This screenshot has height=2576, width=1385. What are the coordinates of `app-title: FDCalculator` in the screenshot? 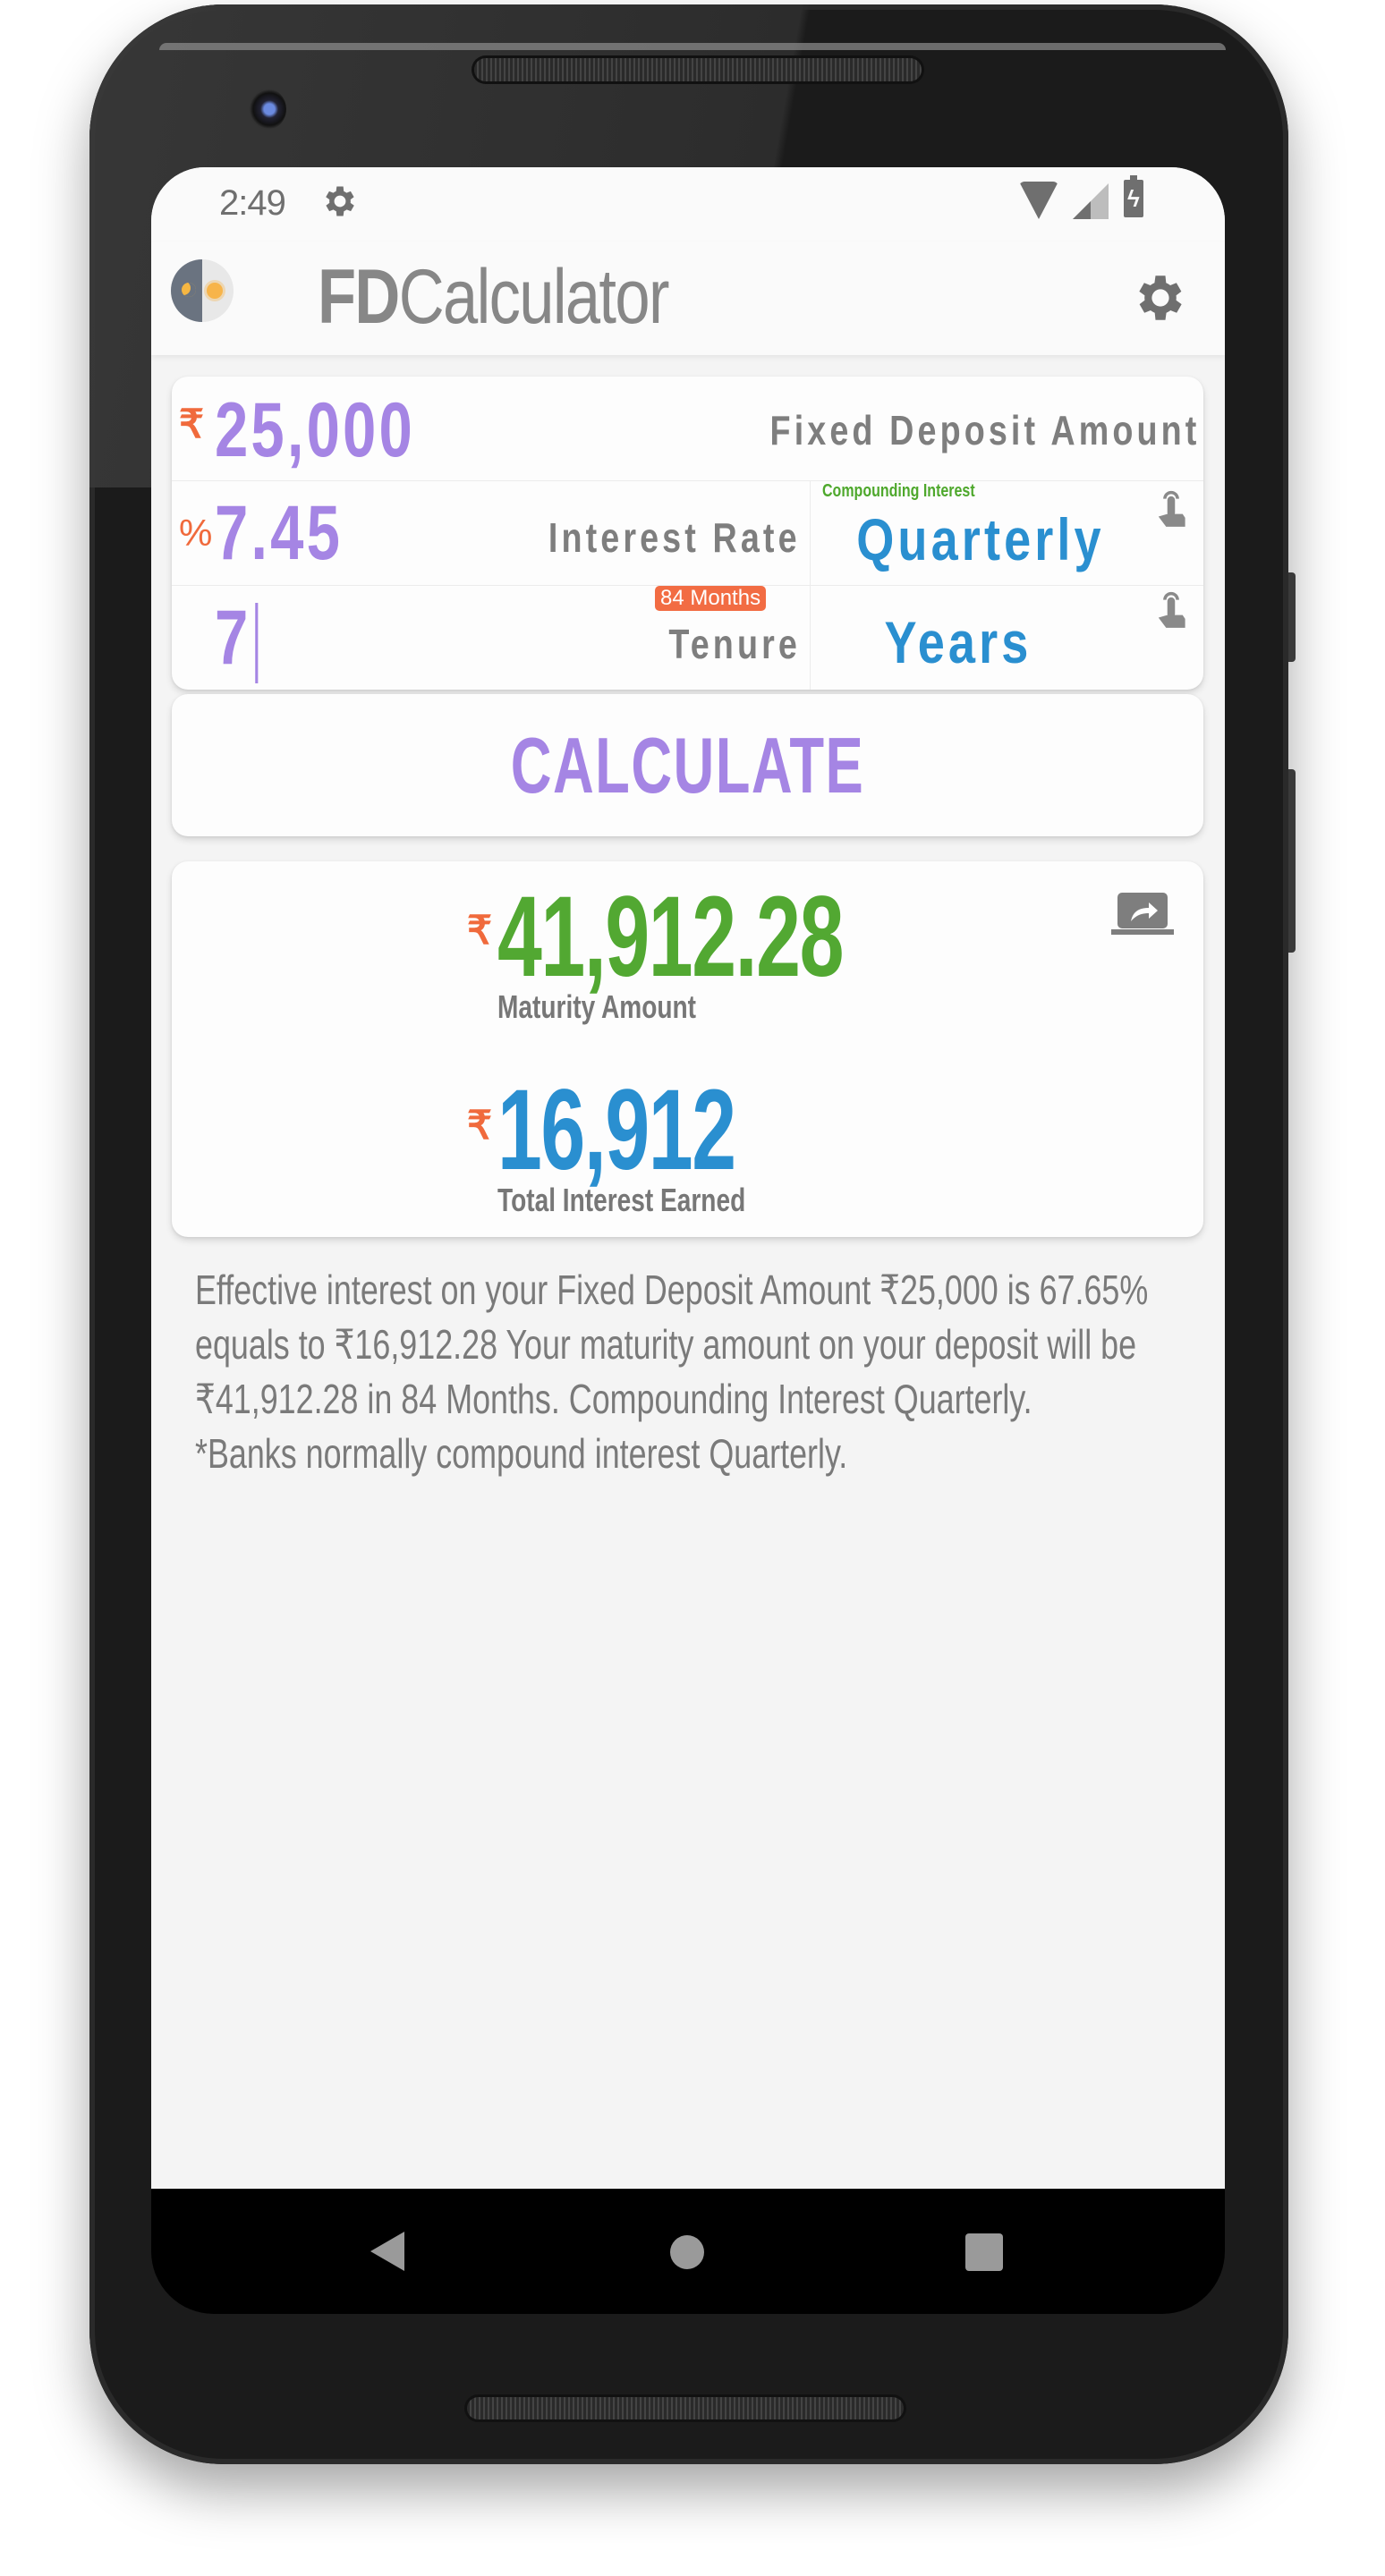 It's located at (494, 297).